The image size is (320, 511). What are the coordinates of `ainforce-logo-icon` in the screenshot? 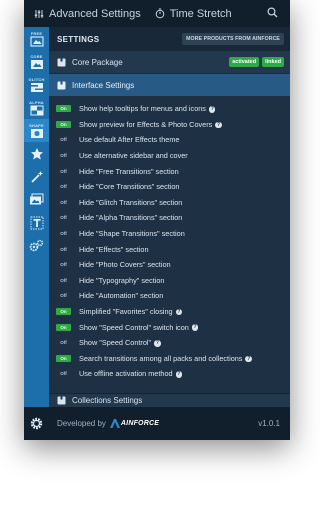 It's located at (114, 423).